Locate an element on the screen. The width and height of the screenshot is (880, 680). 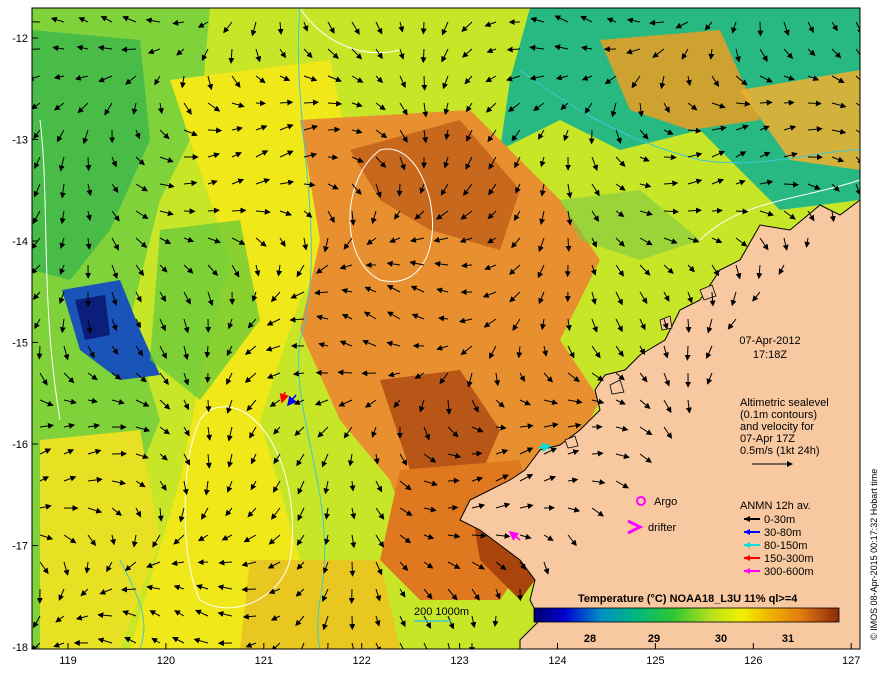
anmn-legend-label: 300-600m is located at coordinates (789, 572).